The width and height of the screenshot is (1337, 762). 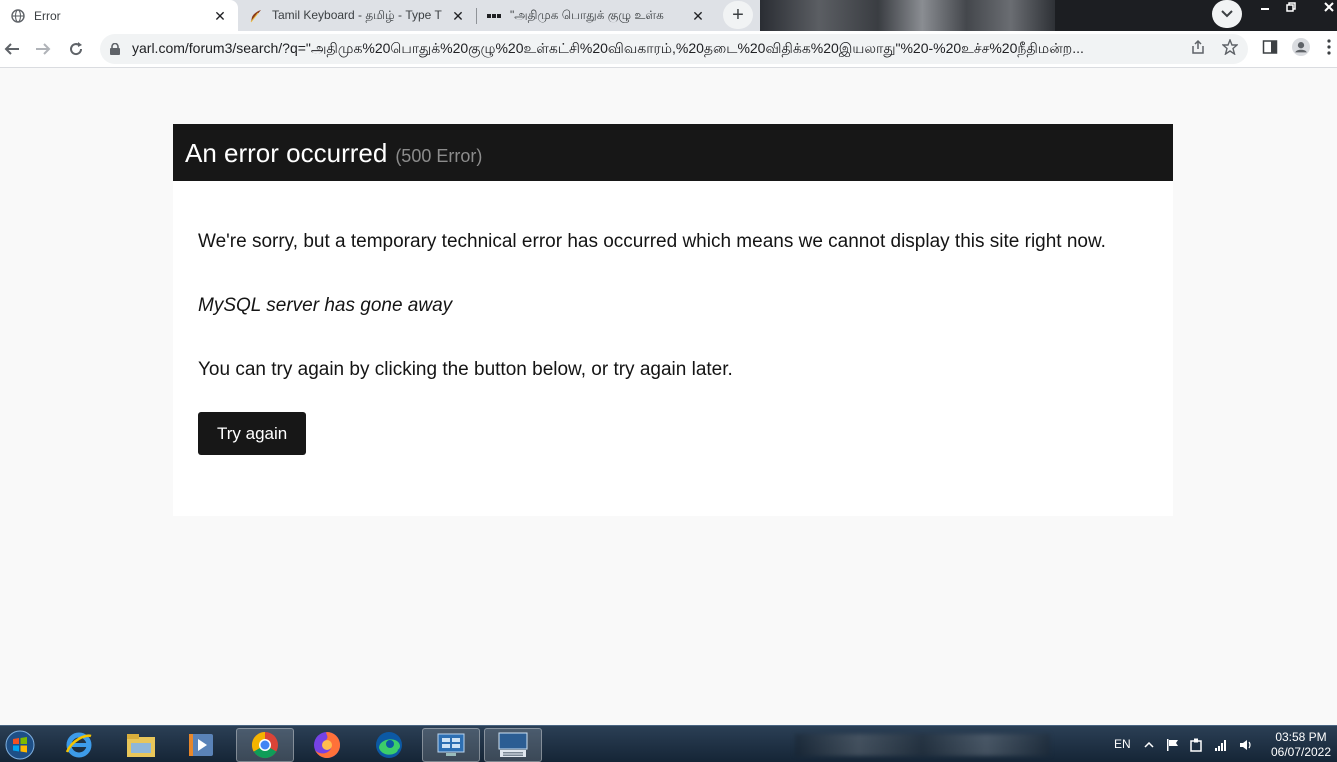 I want to click on reload-button, so click(x=76, y=49).